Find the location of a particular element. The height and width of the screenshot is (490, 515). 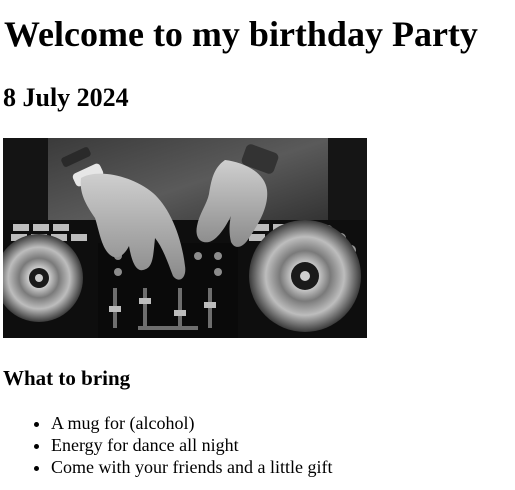

list-item: Energy for dance all night is located at coordinates (191, 445).